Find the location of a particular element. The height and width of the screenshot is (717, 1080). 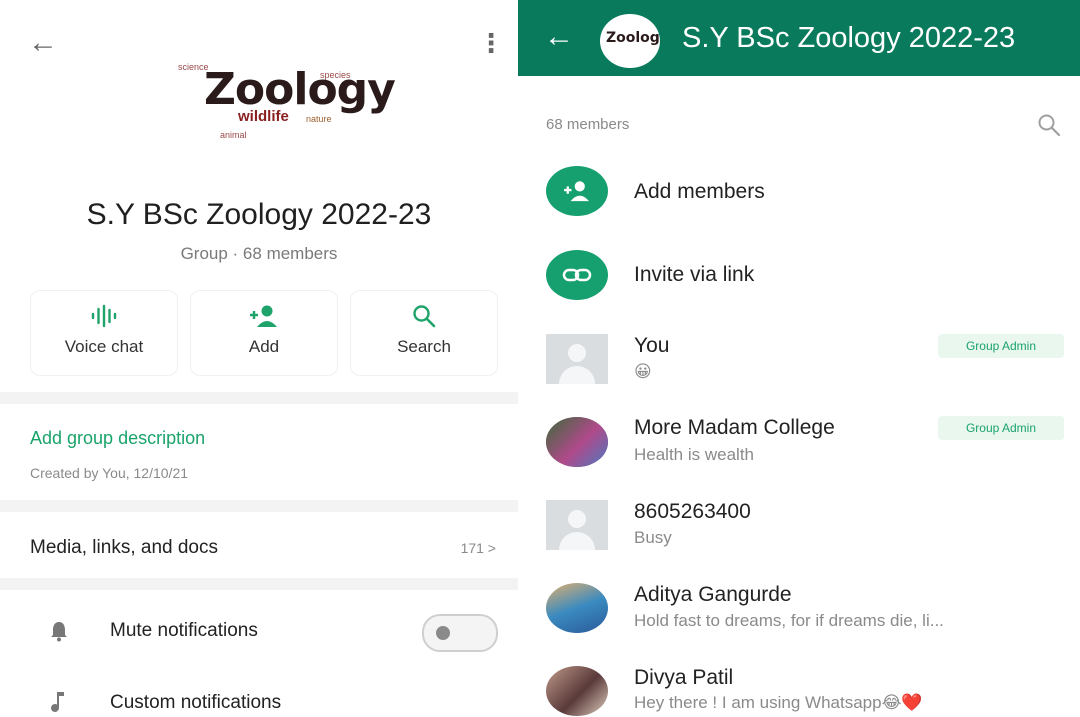

app-header: ← Zoology S.Y BSc Zoology 2022-23 is located at coordinates (799, 38).